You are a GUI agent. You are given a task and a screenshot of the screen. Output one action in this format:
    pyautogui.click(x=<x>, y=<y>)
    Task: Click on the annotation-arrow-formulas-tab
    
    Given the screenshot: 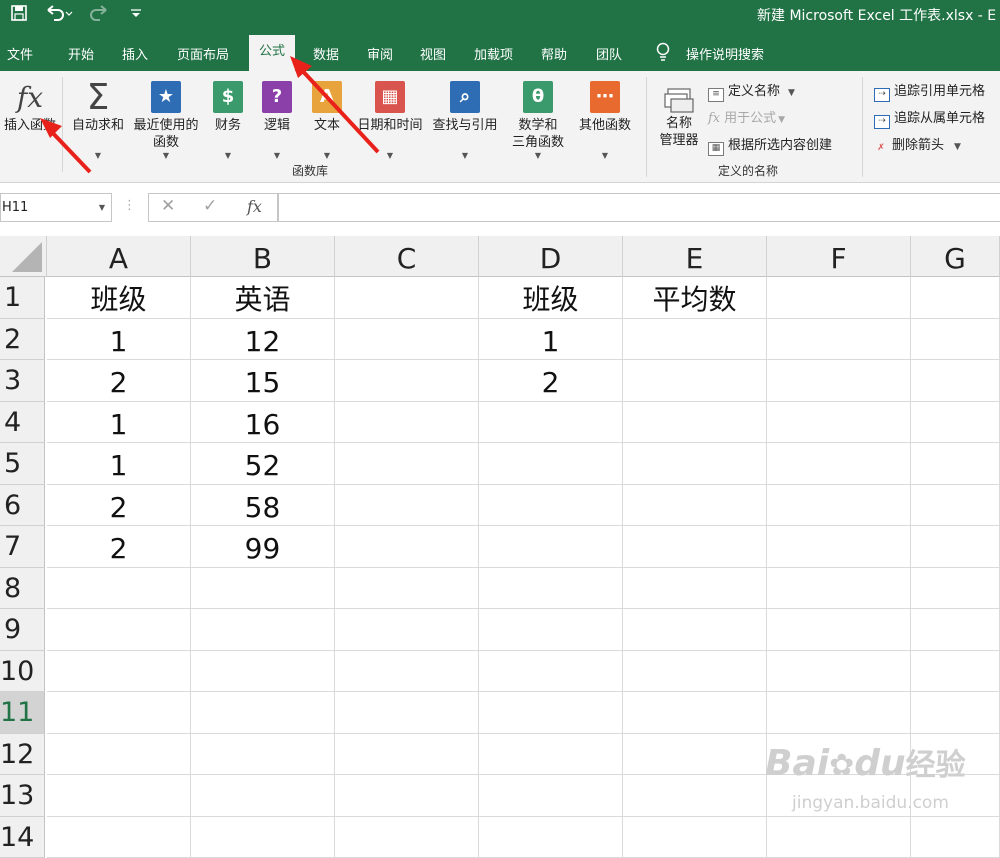 What is the action you would take?
    pyautogui.click(x=338, y=109)
    